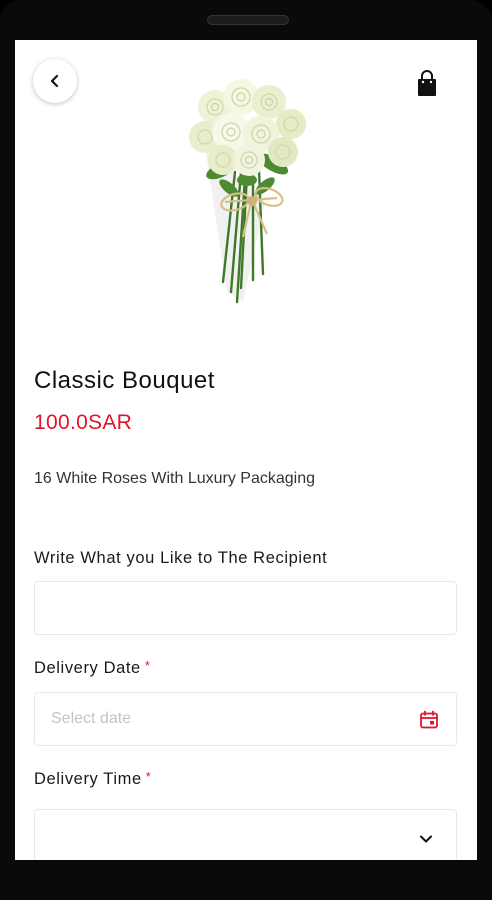 The width and height of the screenshot is (492, 900). Describe the element at coordinates (83, 422) in the screenshot. I see `product-price: 100.0SAR` at that location.